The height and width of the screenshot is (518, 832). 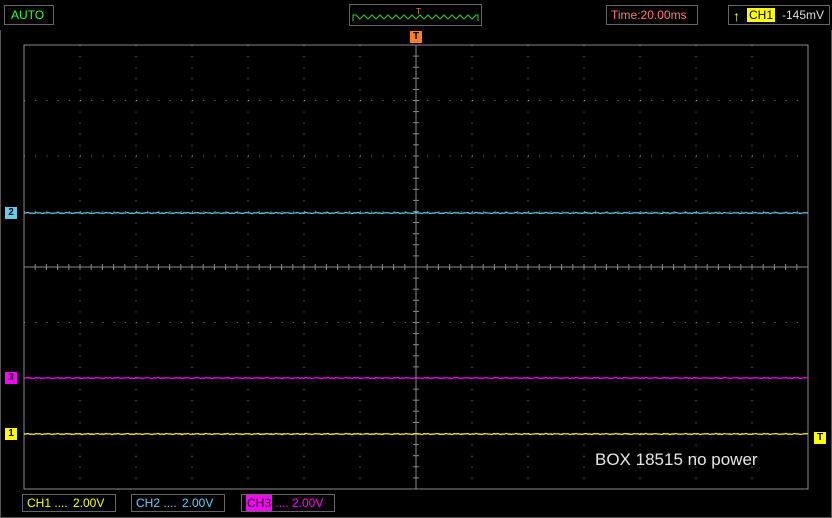 What do you see at coordinates (416, 37) in the screenshot?
I see `trigger-position-marker: T` at bounding box center [416, 37].